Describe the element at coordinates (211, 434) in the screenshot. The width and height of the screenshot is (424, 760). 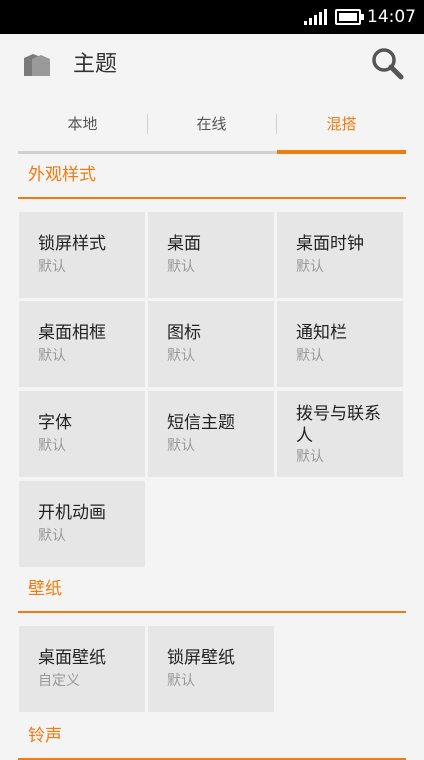
I see `tile-sms-theme: 短信主题 默认` at that location.